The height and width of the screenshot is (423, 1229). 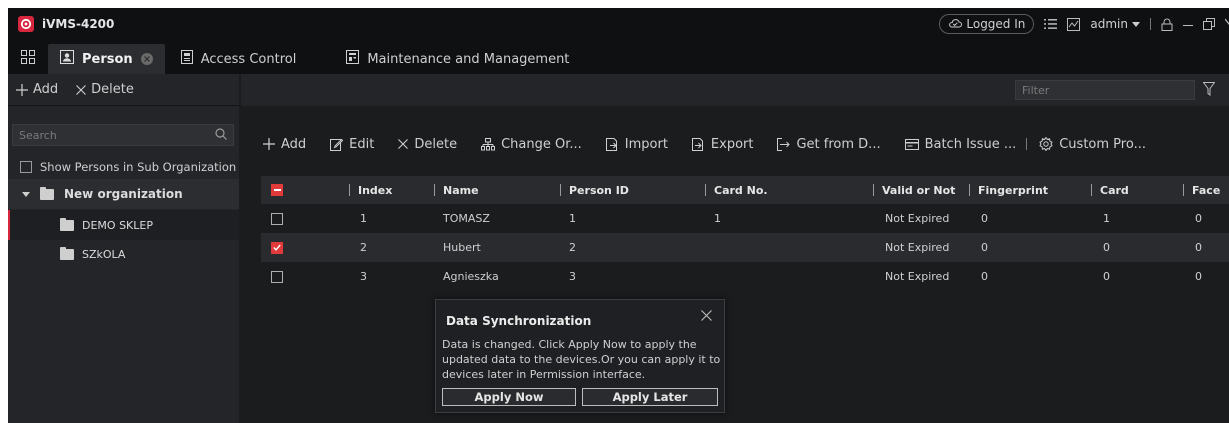 I want to click on cell-name: Hubert, so click(x=462, y=247).